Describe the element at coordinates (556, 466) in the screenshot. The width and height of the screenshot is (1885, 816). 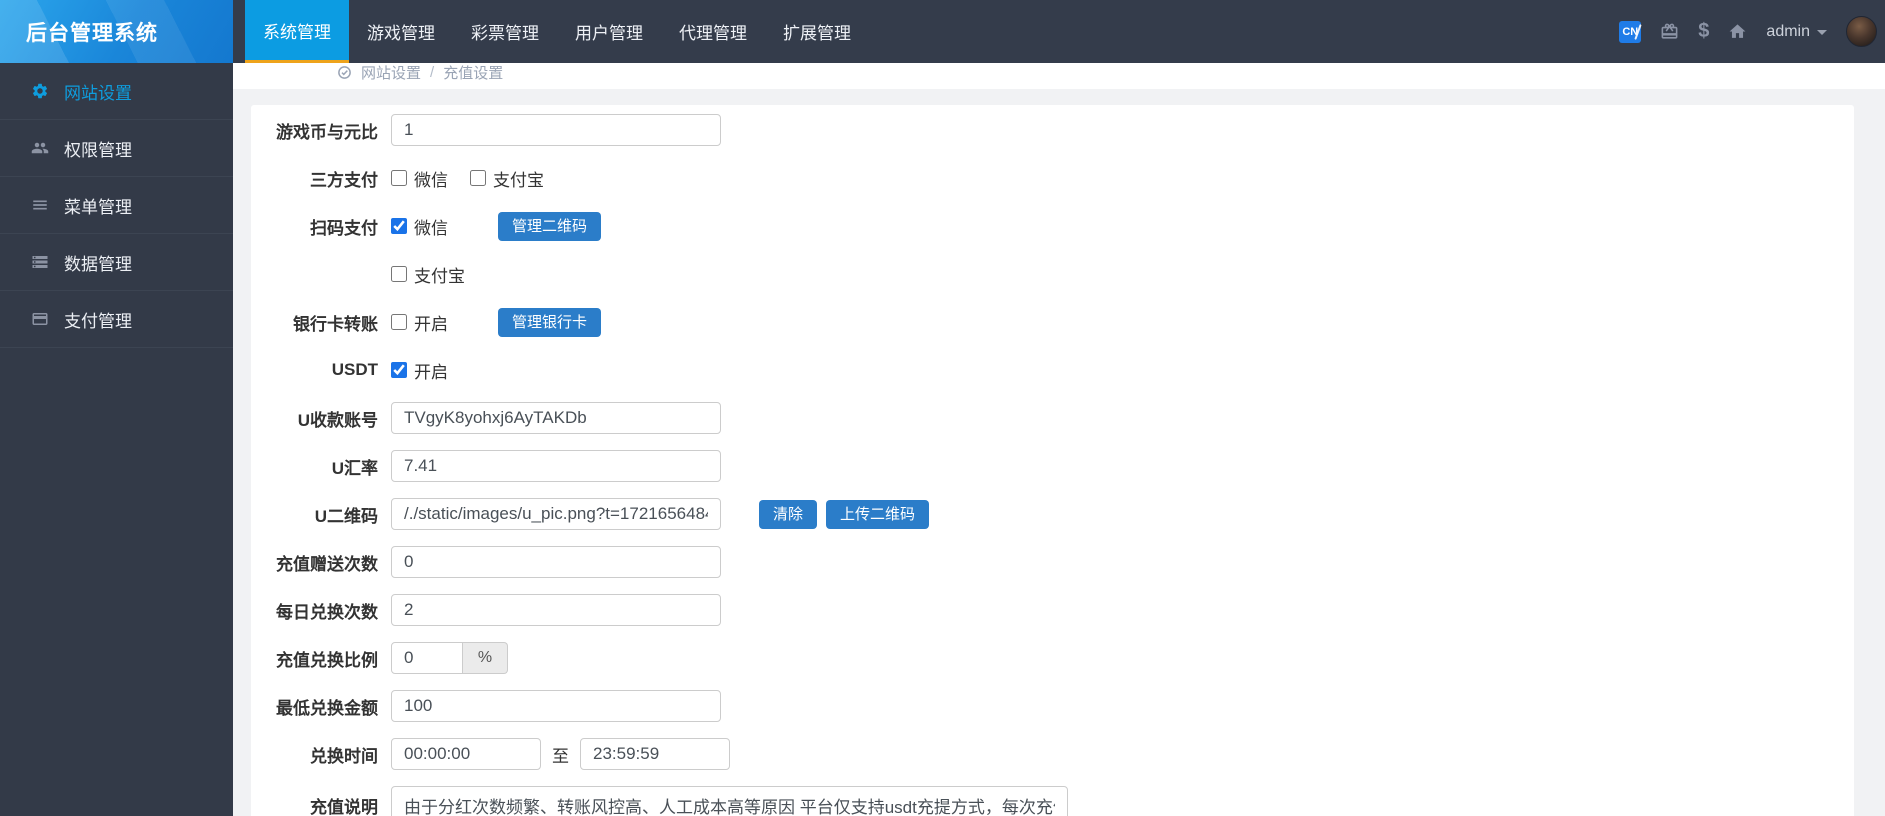
I see `u-rate-input` at that location.